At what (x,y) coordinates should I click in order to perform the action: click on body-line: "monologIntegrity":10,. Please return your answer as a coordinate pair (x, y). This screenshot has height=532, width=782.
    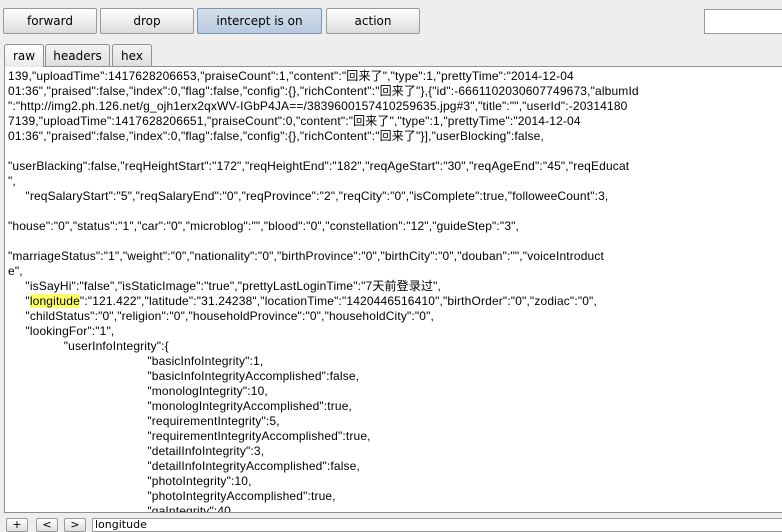
    Looking at the image, I should click on (138, 391).